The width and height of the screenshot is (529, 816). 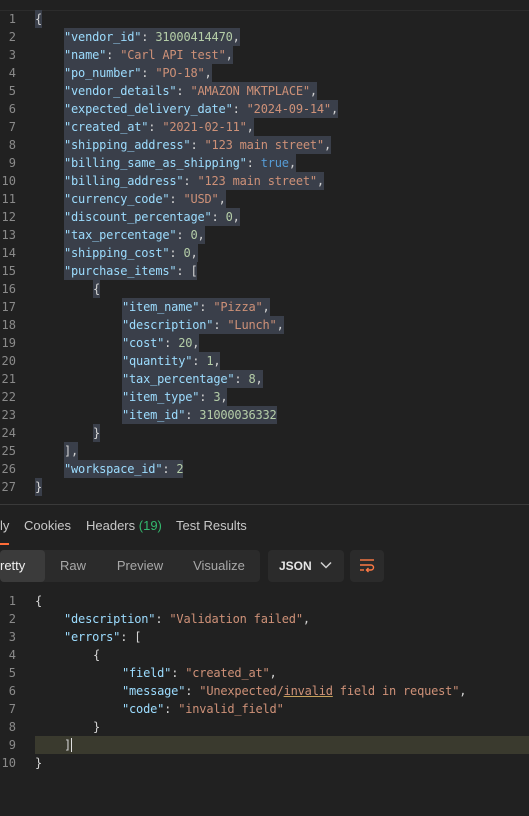 What do you see at coordinates (113, 469) in the screenshot?
I see `code-token: "workspace_id"` at bounding box center [113, 469].